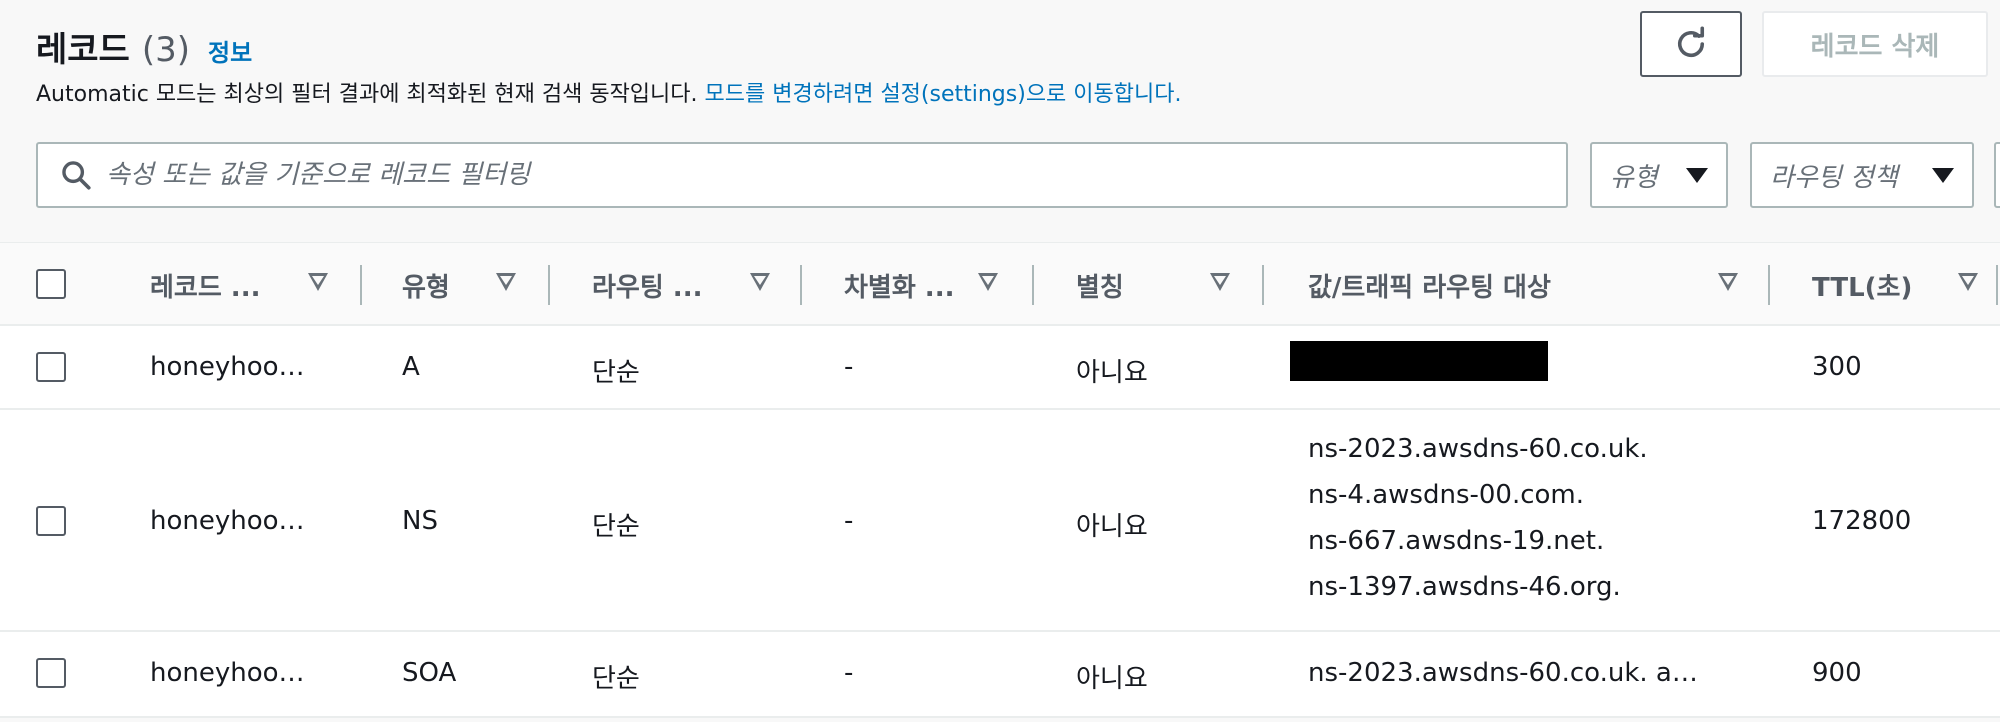 This screenshot has height=722, width=2000. I want to click on value-line: ns-667.awsdns-19.net., so click(1456, 541).